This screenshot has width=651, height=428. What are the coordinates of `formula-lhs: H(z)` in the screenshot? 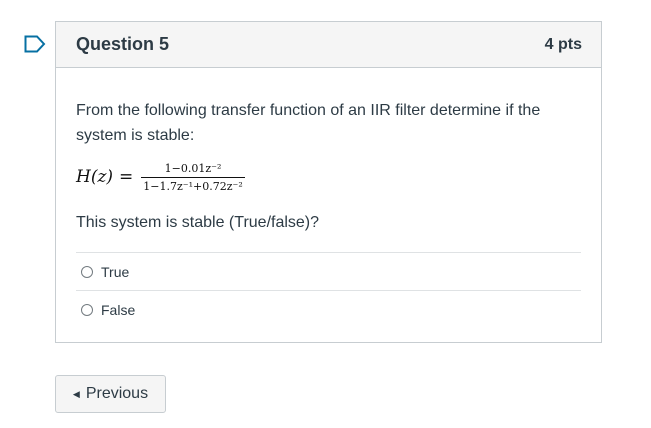 It's located at (95, 177).